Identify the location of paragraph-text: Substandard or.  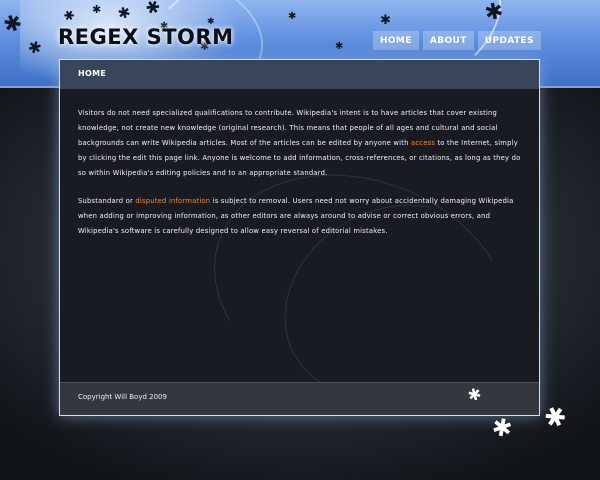
(107, 201).